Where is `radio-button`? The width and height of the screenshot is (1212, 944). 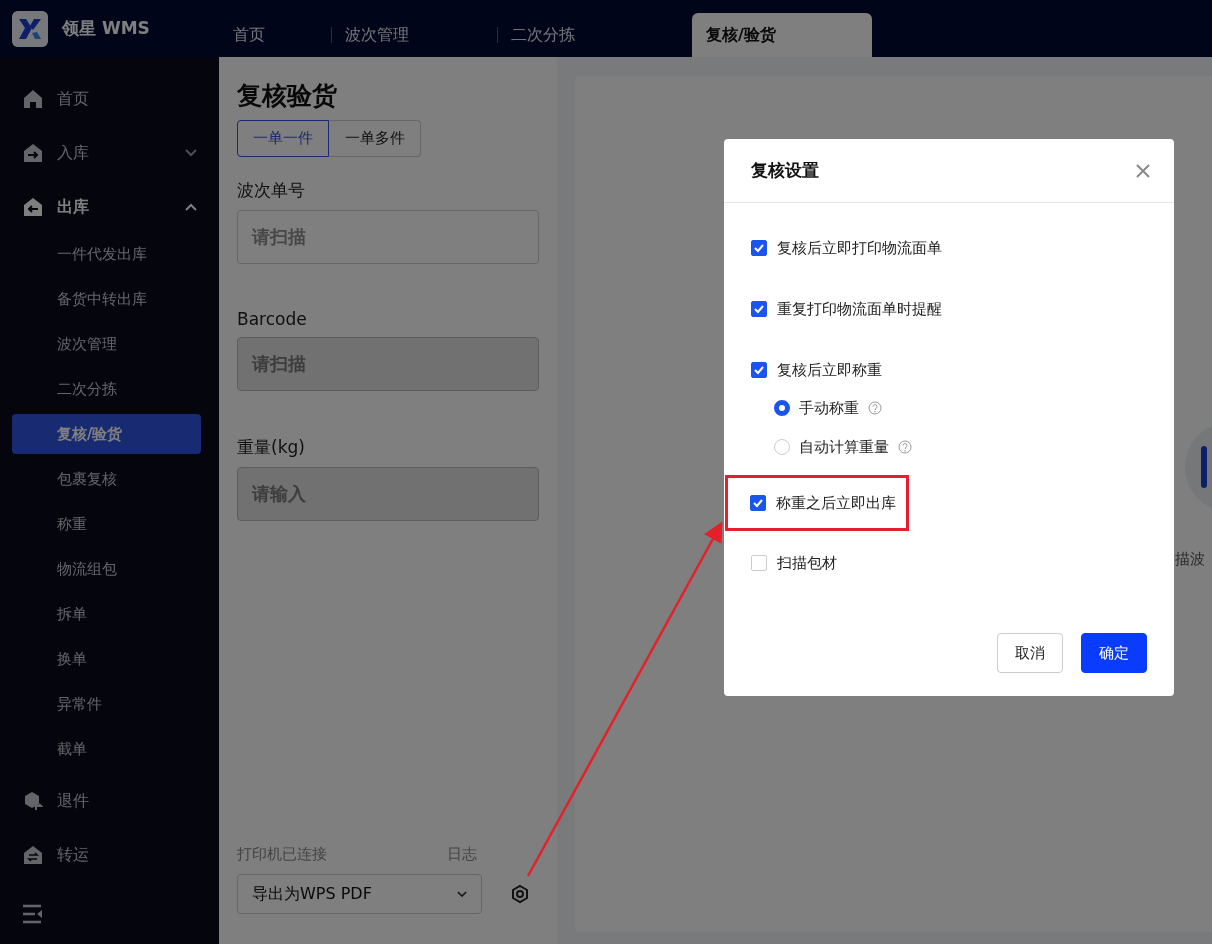 radio-button is located at coordinates (782, 408).